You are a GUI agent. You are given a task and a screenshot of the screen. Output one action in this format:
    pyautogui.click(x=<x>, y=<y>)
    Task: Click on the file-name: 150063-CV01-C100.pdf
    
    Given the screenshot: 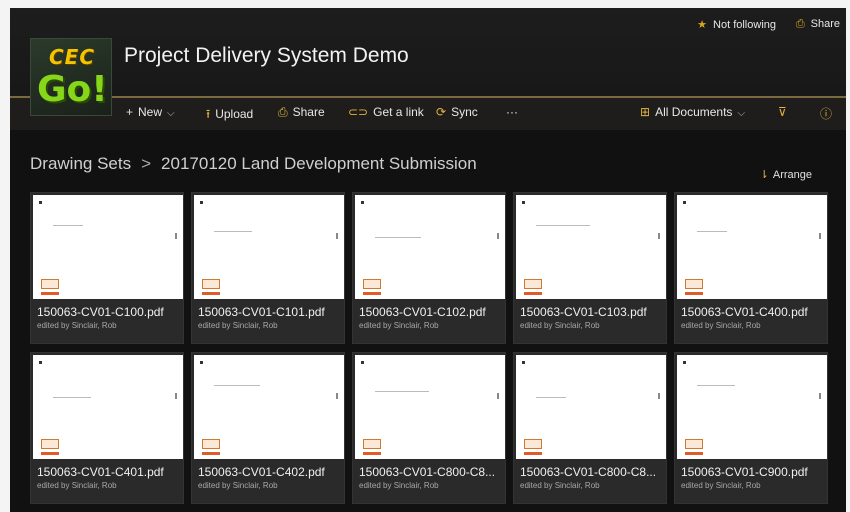 What is the action you would take?
    pyautogui.click(x=108, y=312)
    